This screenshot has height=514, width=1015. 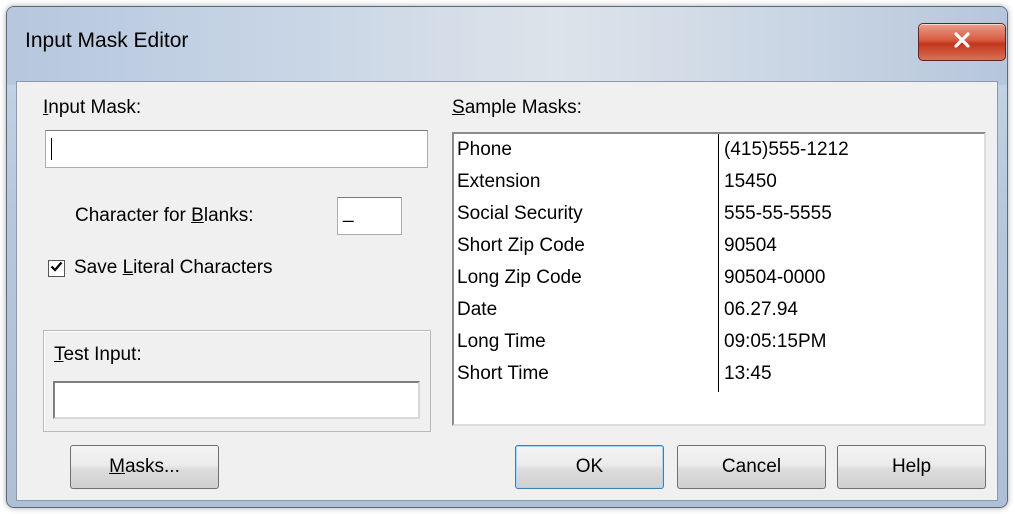 What do you see at coordinates (750, 181) in the screenshot?
I see `mask-sample: 15450` at bounding box center [750, 181].